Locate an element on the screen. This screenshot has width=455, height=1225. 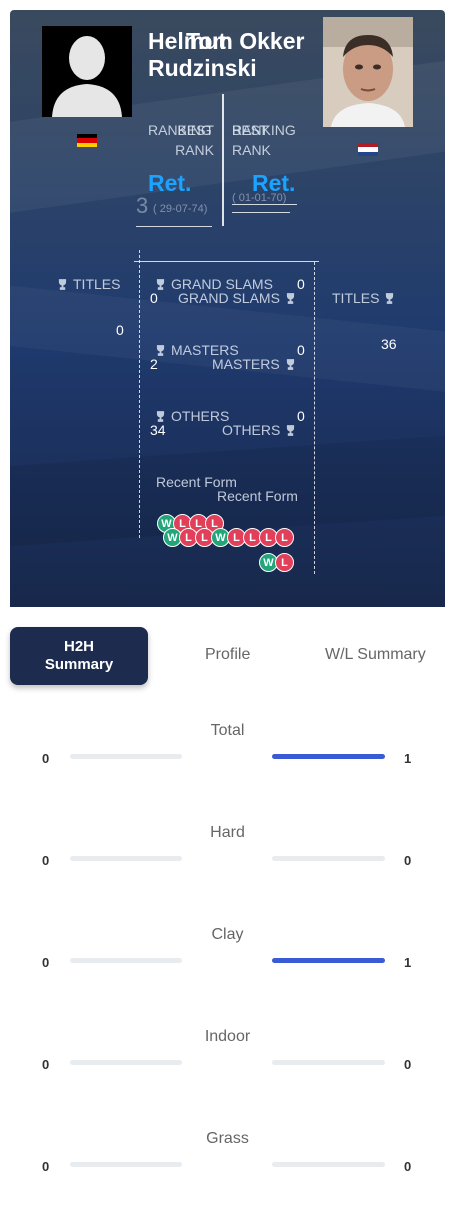
player2-best-rank-date: ( 01-01-70) is located at coordinates (259, 198).